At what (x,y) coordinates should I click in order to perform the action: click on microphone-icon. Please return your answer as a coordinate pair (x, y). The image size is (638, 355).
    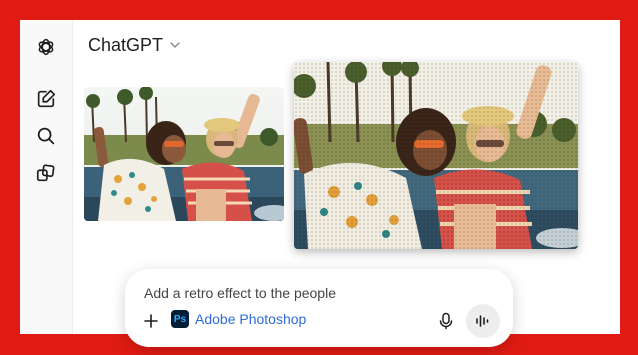
    Looking at the image, I should click on (446, 321).